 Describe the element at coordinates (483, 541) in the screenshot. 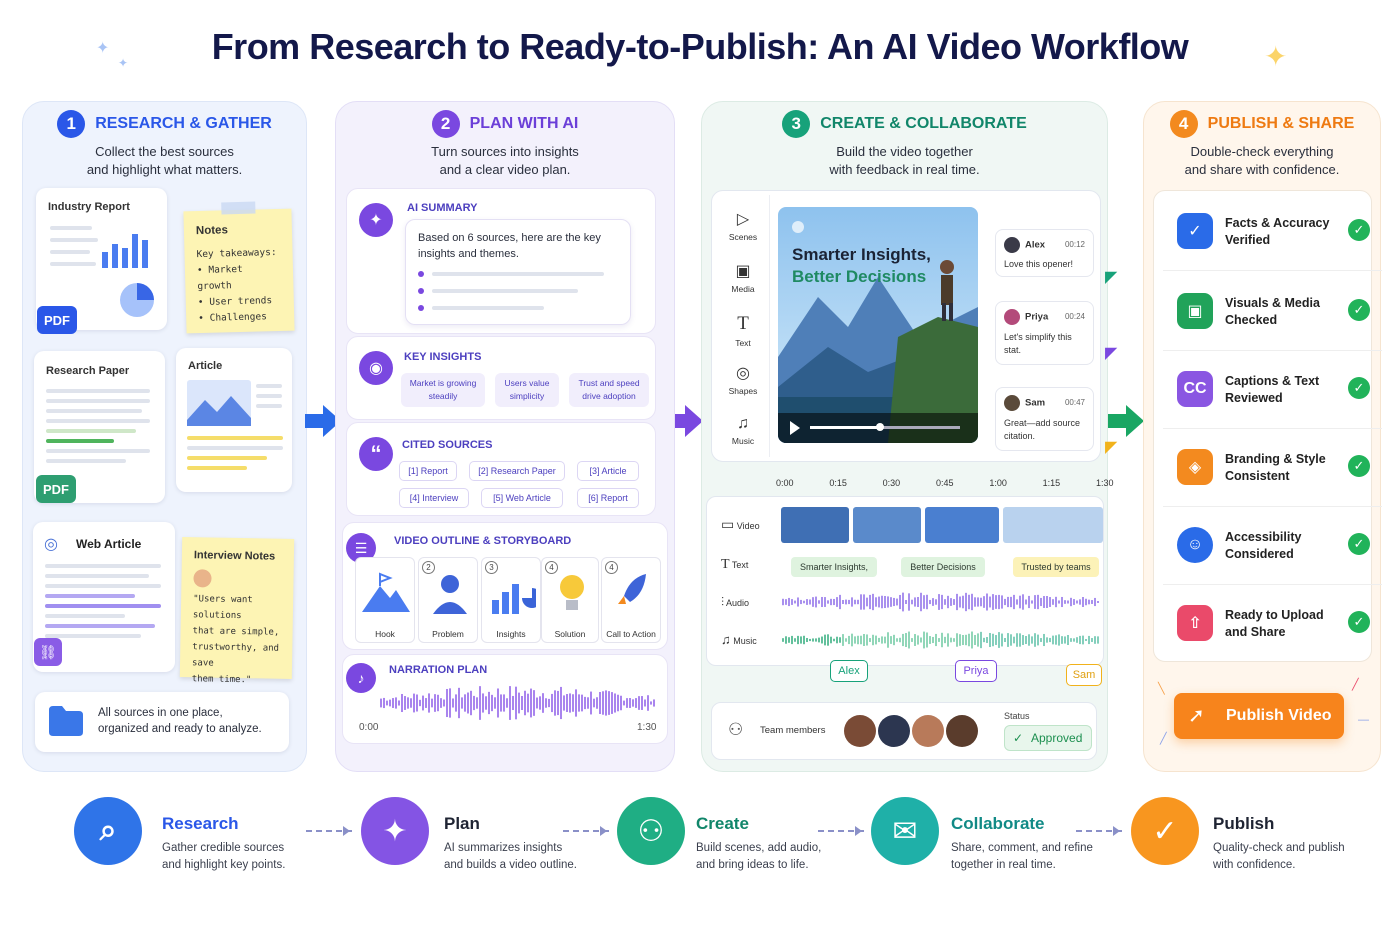

I see `section-title: VIDEO OUTLINE & STORYBOARD` at that location.